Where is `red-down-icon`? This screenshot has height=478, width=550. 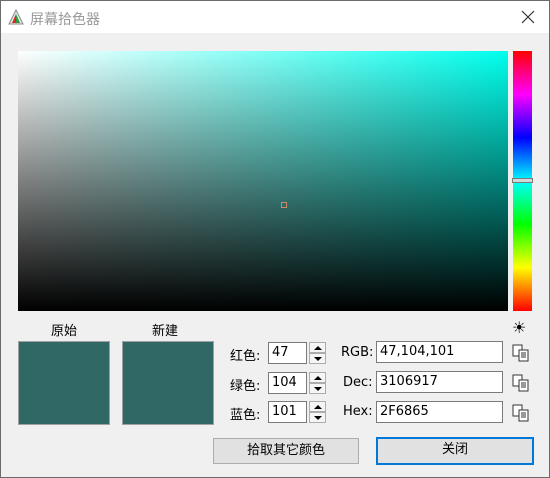
red-down-icon is located at coordinates (317, 358).